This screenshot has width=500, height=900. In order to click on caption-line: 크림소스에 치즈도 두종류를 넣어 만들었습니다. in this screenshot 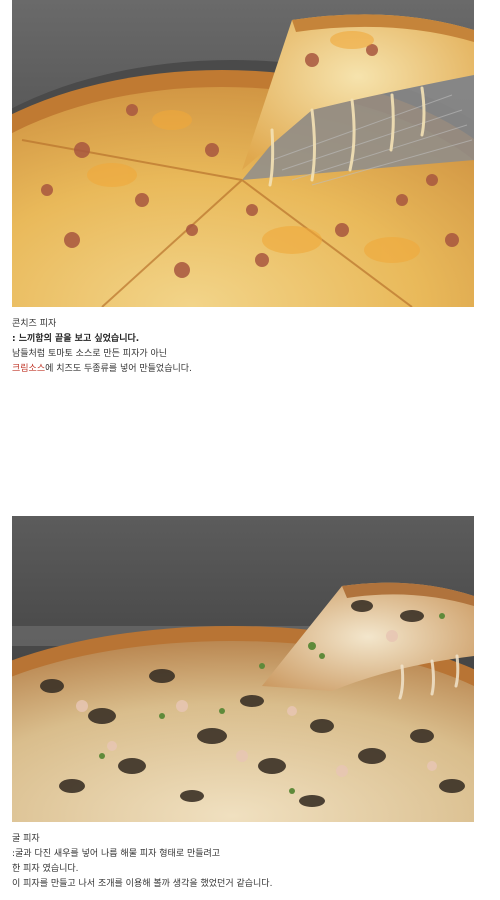, I will do `click(247, 369)`.